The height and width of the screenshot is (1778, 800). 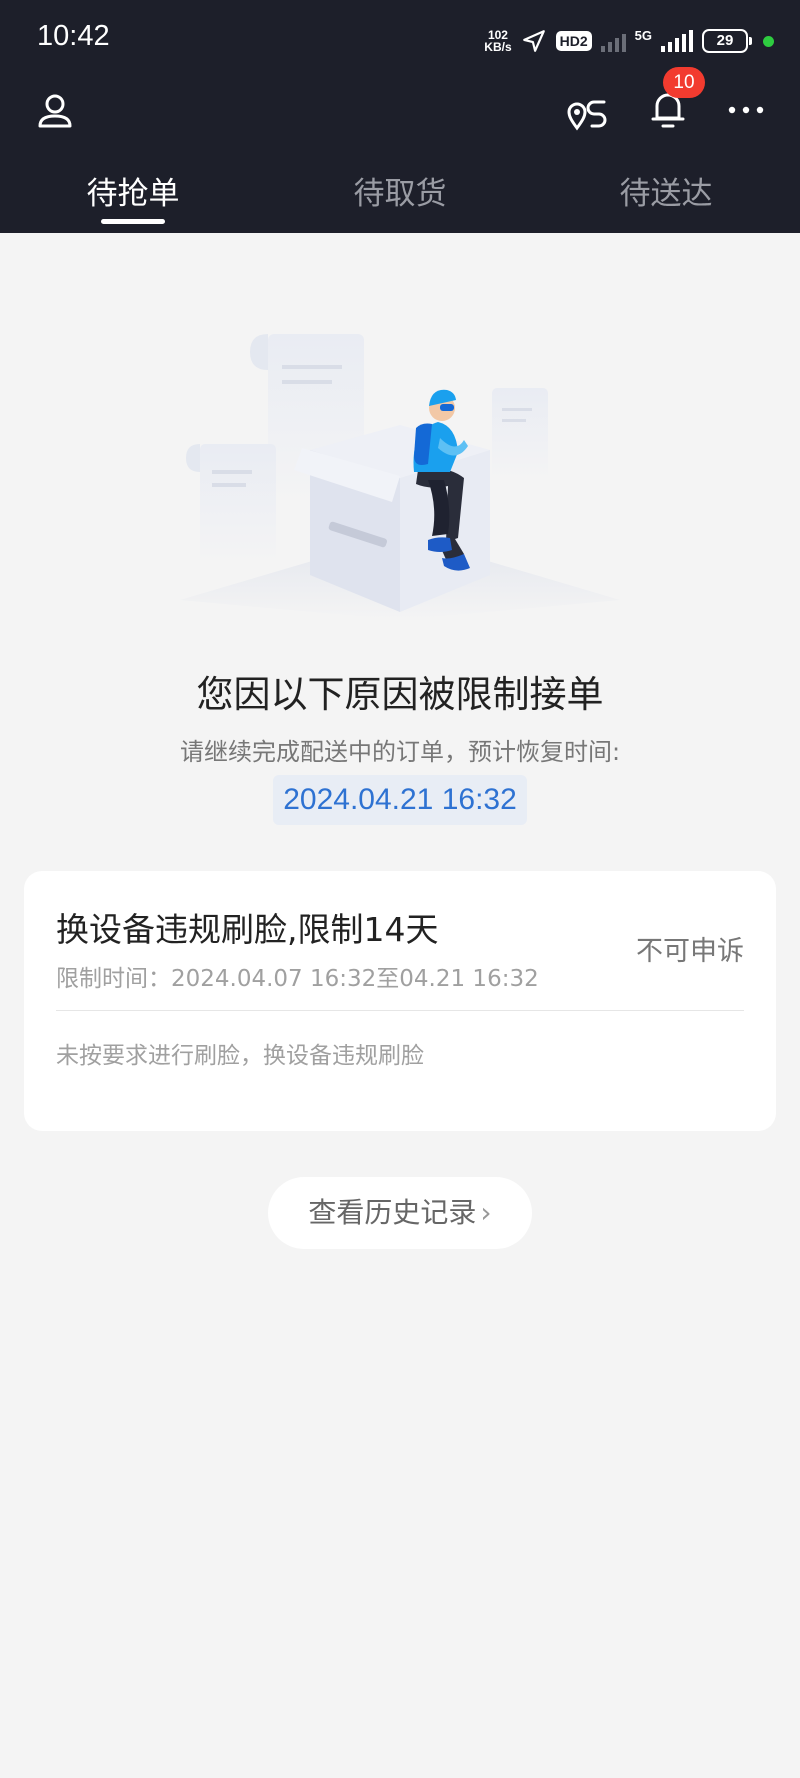 I want to click on appeal-status: 不可申诉, so click(x=690, y=951).